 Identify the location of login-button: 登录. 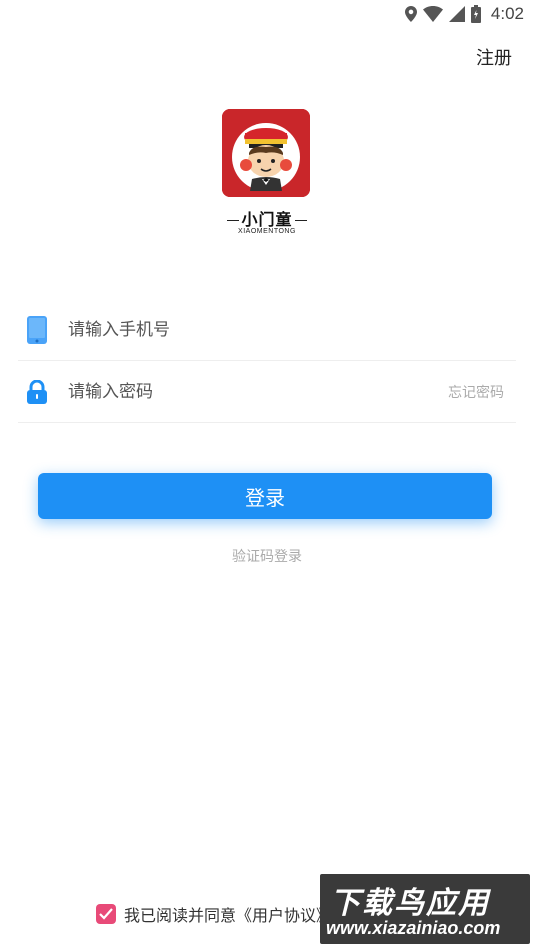
(265, 496).